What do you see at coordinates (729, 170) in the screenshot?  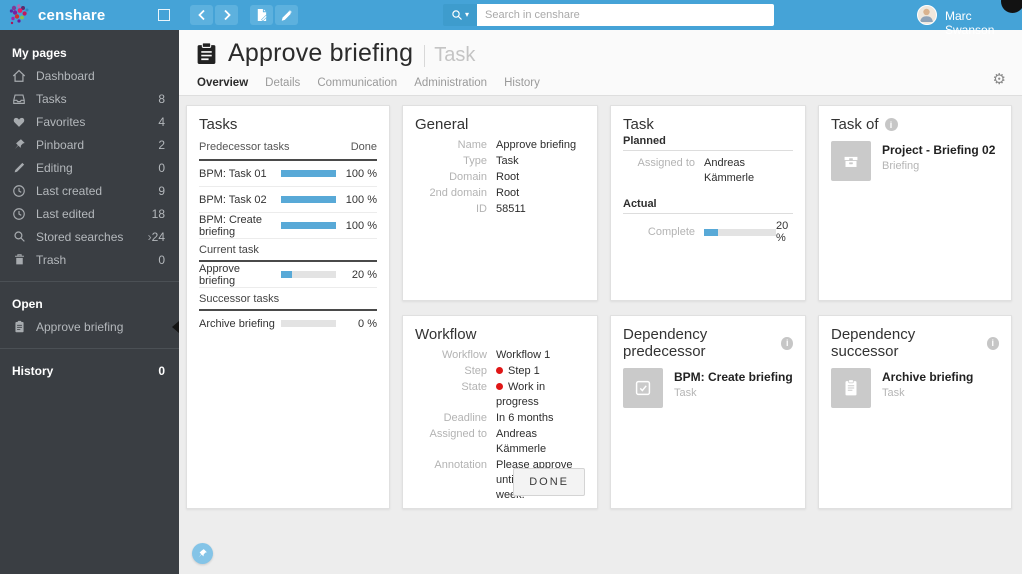 I see `field-value: Andreas Kämmerle` at bounding box center [729, 170].